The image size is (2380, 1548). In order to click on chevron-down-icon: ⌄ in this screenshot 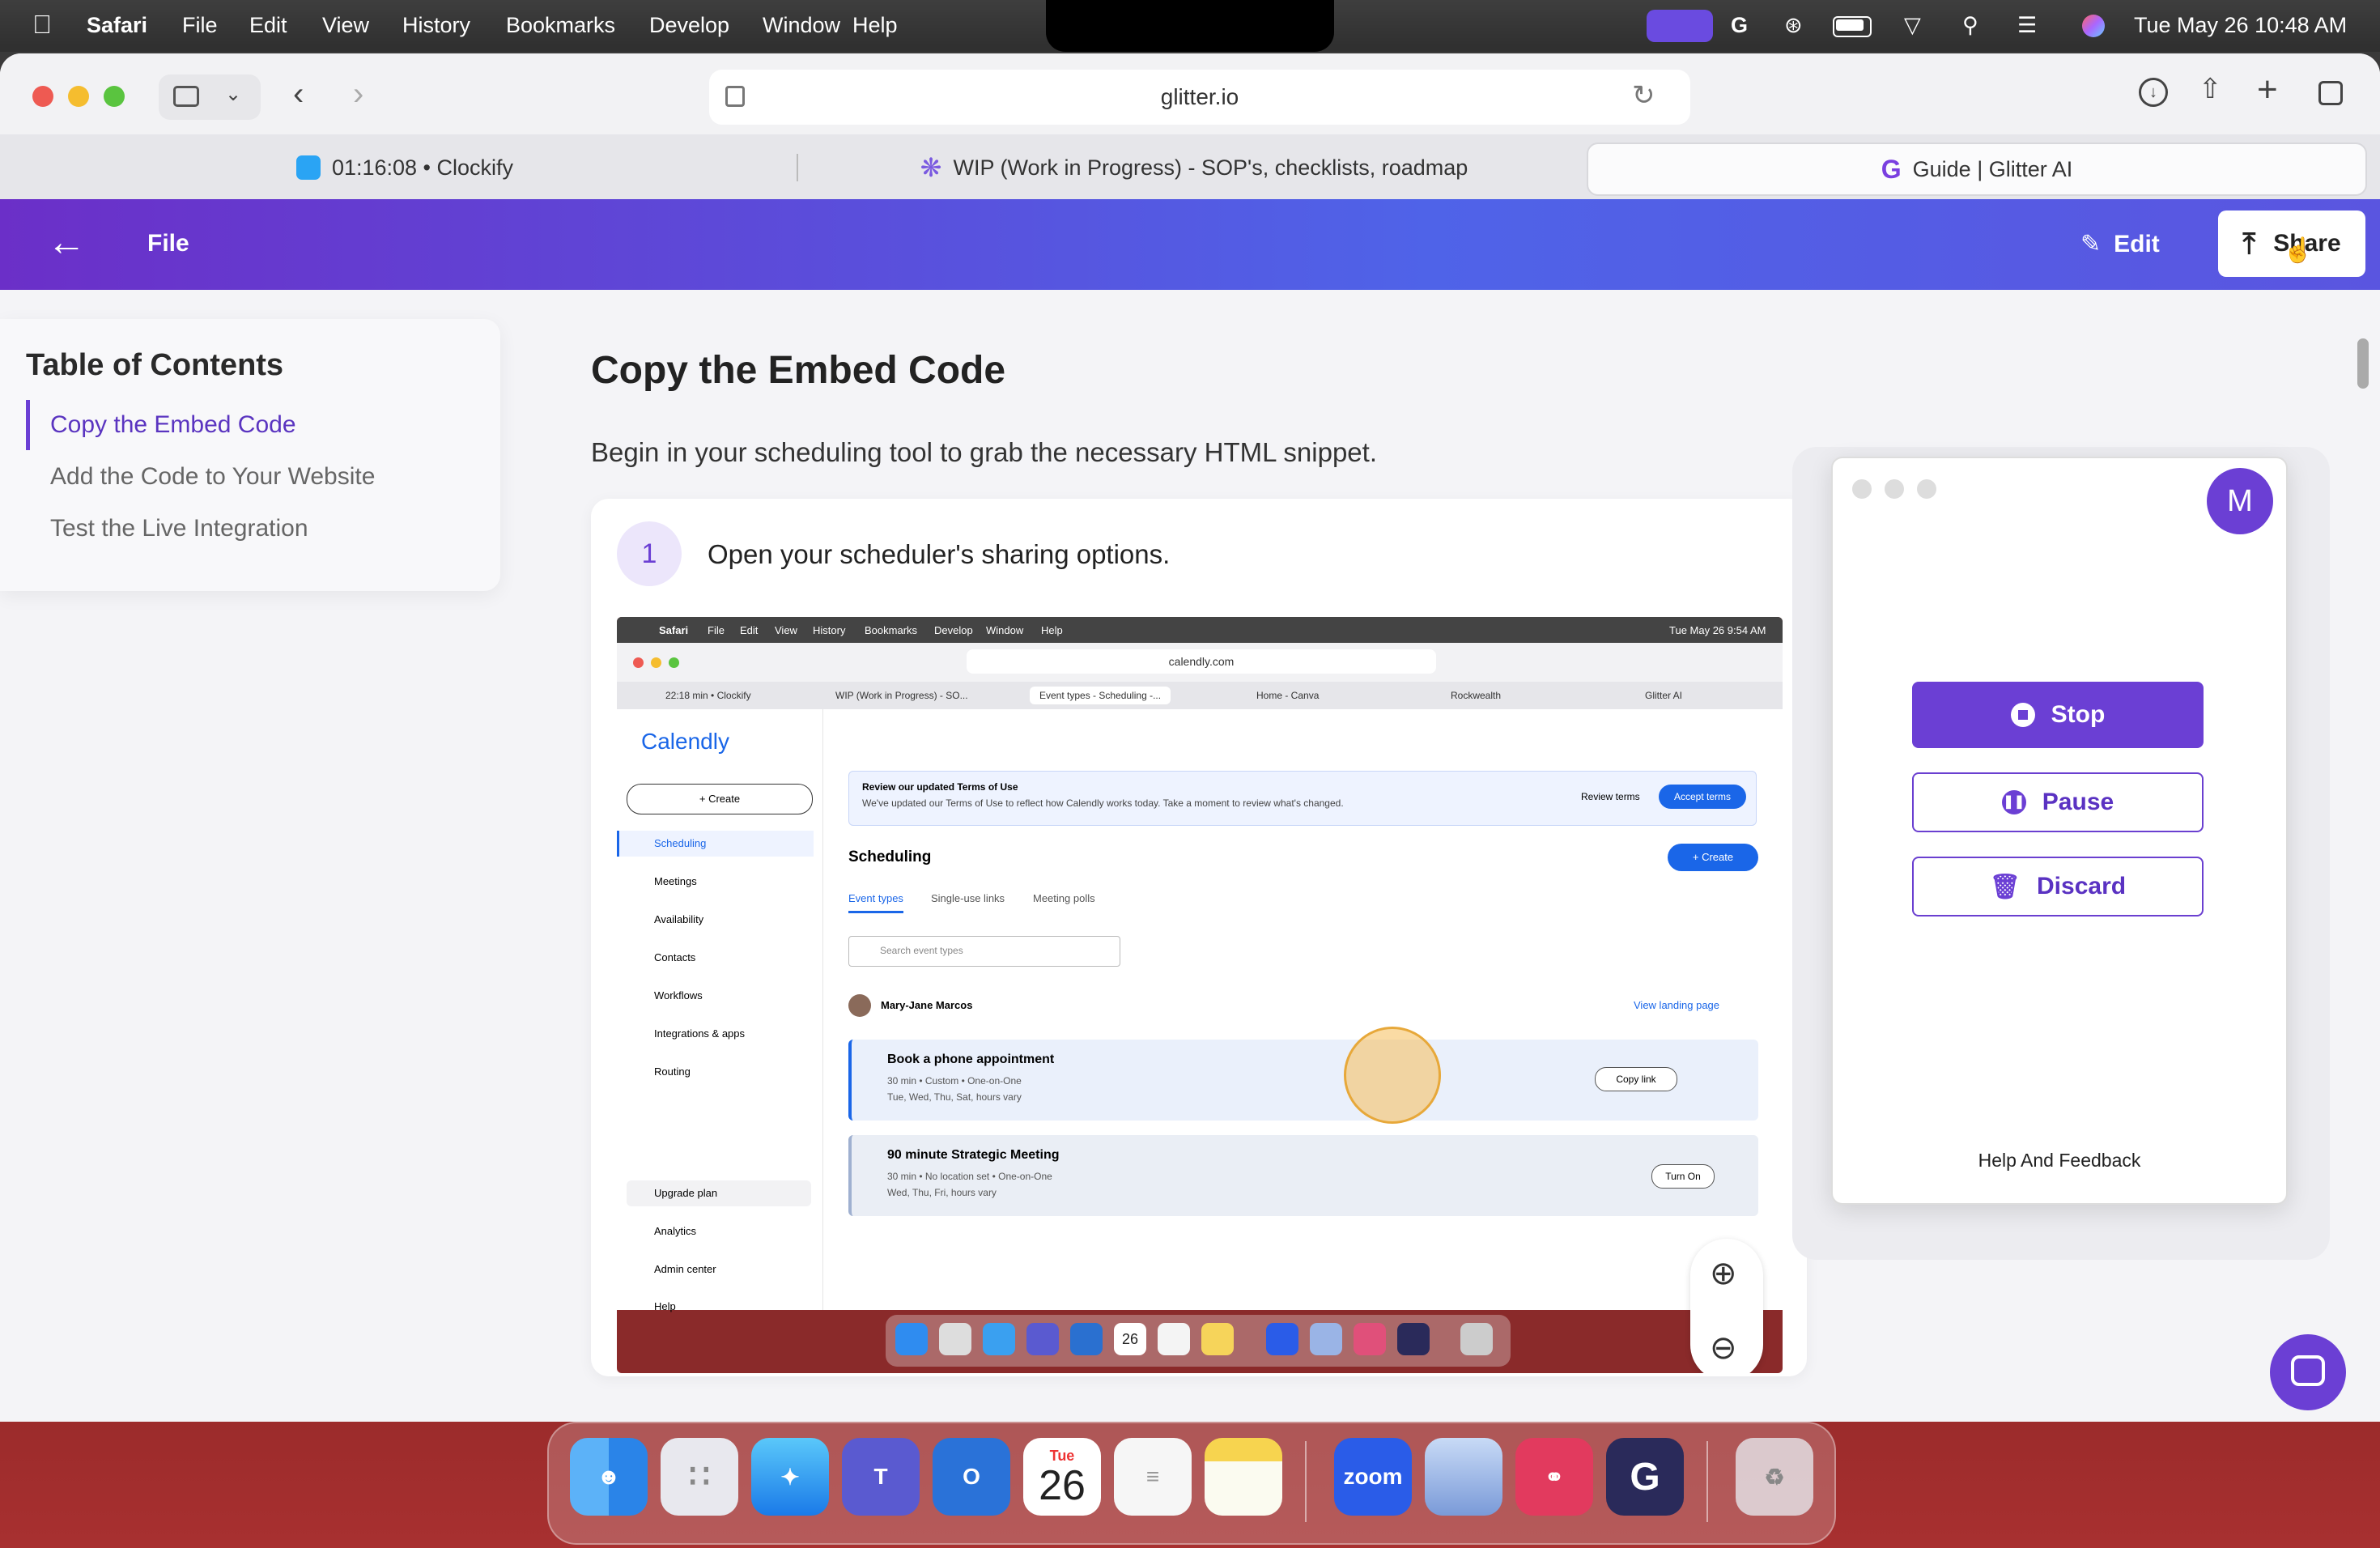, I will do `click(233, 95)`.